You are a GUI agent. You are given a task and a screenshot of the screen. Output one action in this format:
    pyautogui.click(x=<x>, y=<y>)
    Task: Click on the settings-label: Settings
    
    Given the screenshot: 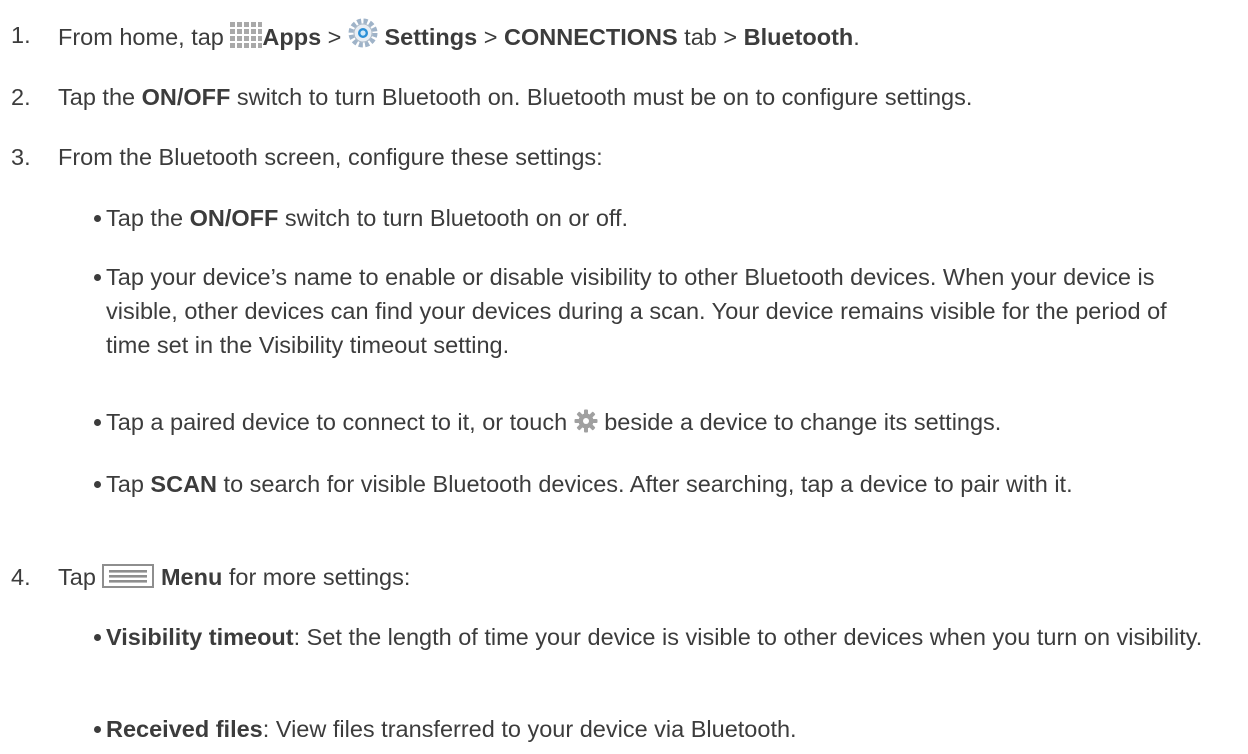 What is the action you would take?
    pyautogui.click(x=431, y=37)
    